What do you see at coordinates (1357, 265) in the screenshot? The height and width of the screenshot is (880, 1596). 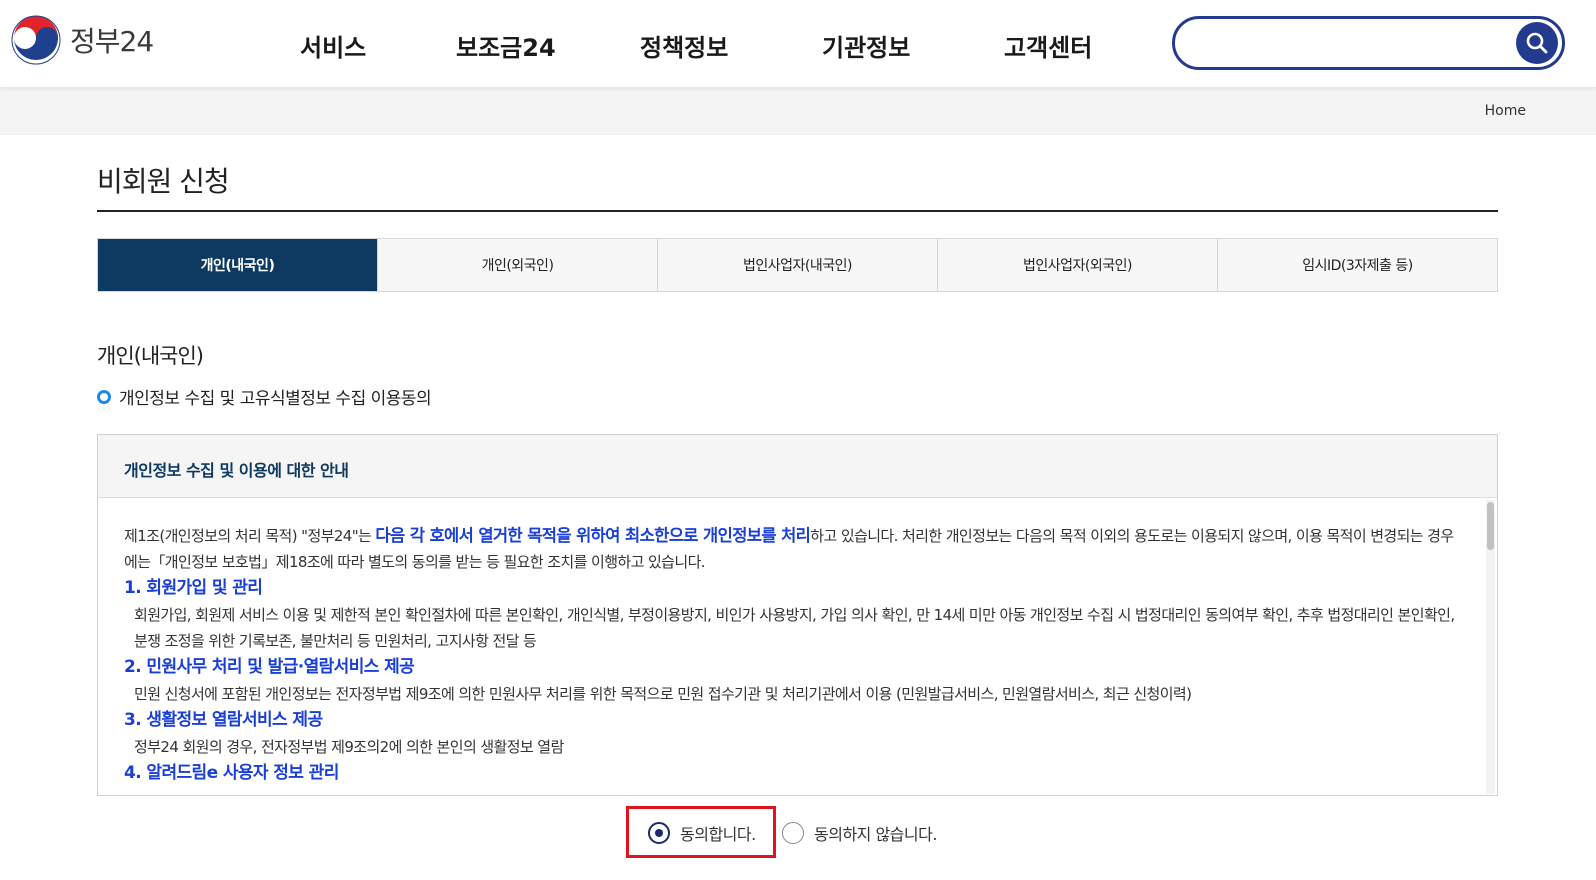 I see `tab-temporary-id: 임시ID(3자제출 등)` at bounding box center [1357, 265].